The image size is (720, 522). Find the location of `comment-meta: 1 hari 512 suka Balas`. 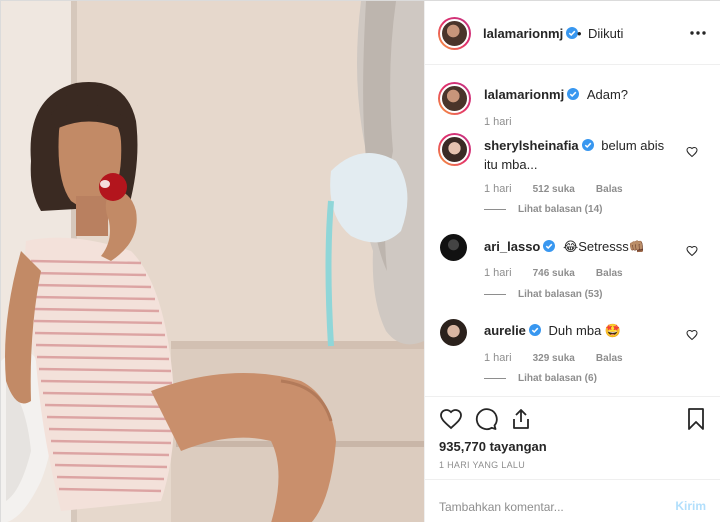

comment-meta: 1 hari 512 suka Balas is located at coordinates (562, 189).